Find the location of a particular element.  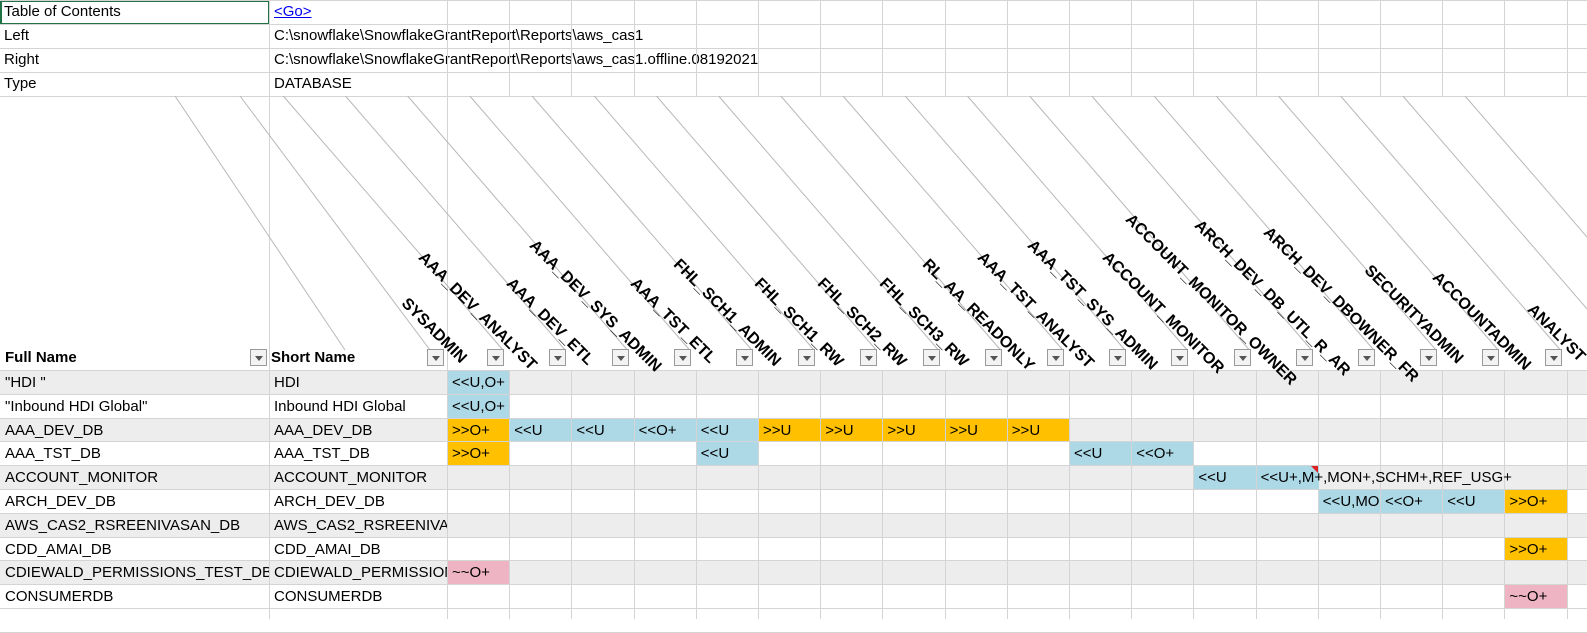

row-full-name: CONSUMERDB is located at coordinates (135, 597).